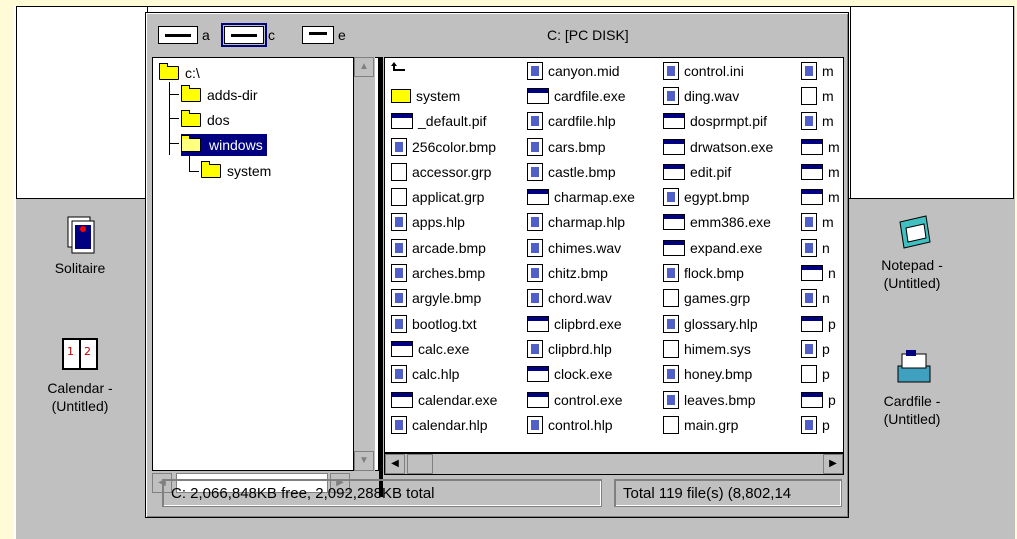 The image size is (1017, 539). I want to click on tree-item-windows: windows, so click(224, 145).